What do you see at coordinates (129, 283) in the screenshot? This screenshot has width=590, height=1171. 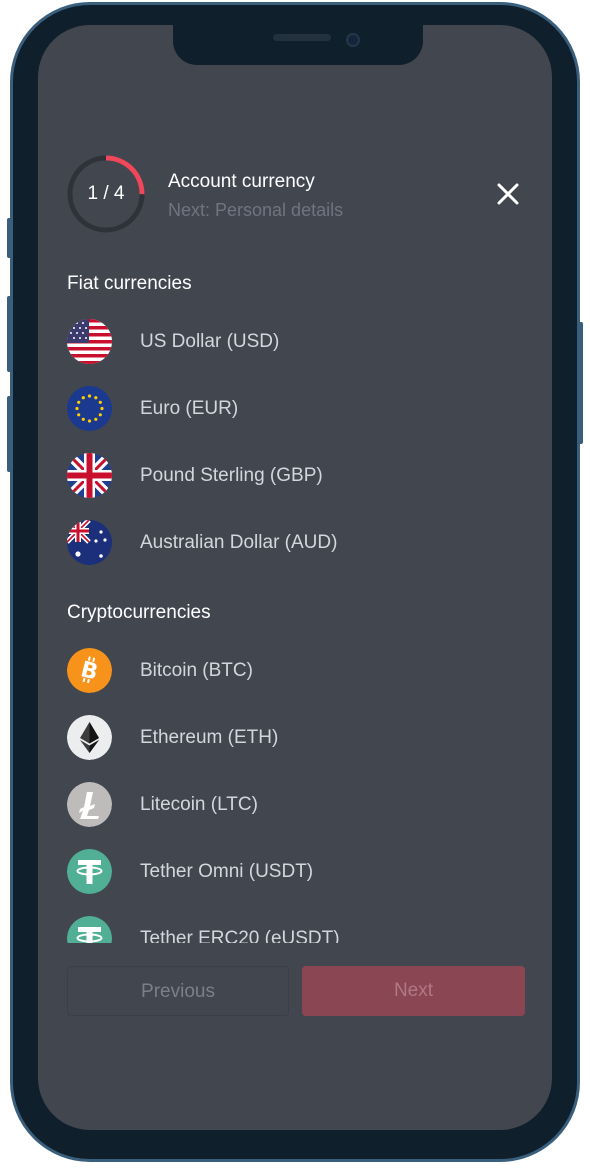 I see `fiat-section-title: Fiat currencies` at bounding box center [129, 283].